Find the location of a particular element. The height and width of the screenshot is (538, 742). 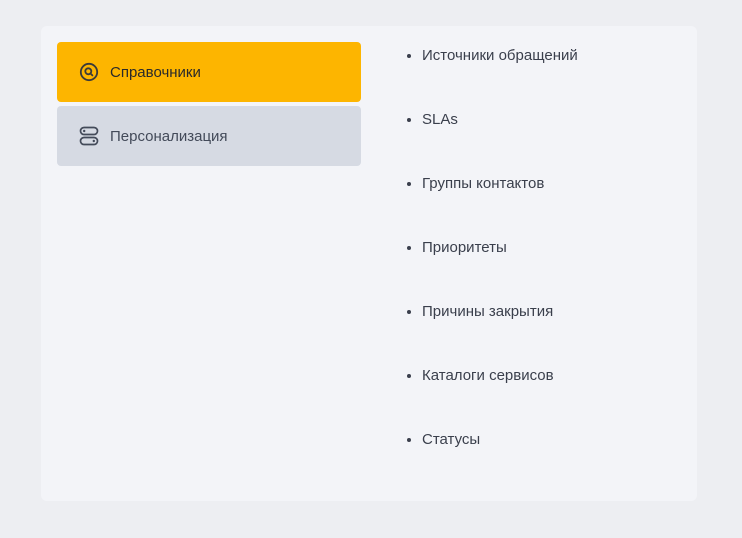

search-circle-icon is located at coordinates (89, 72).